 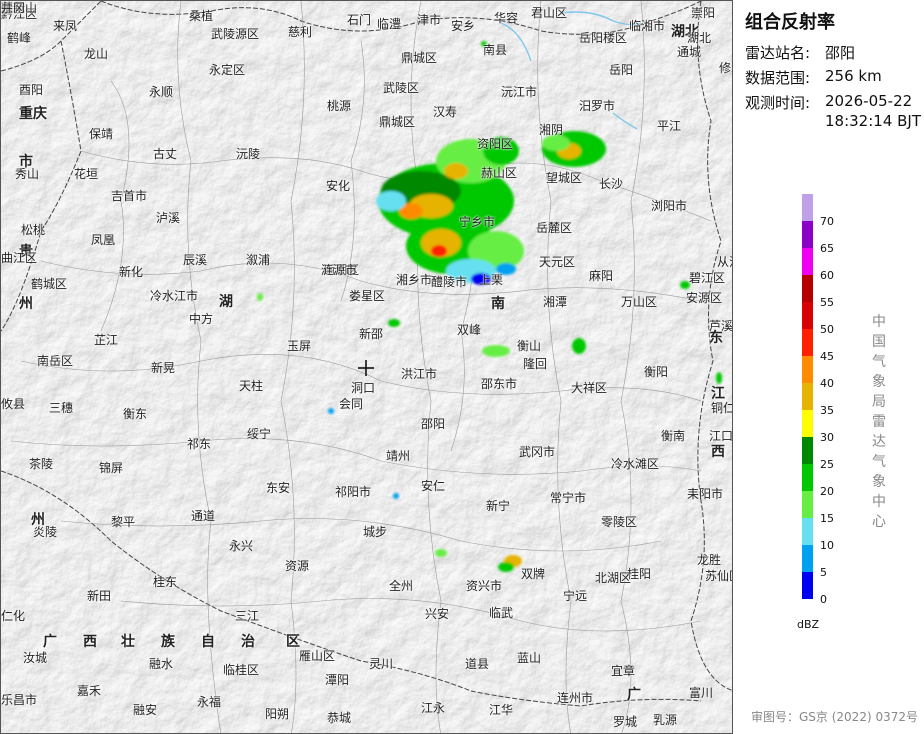 What do you see at coordinates (611, 184) in the screenshot?
I see `place-label: 长沙` at bounding box center [611, 184].